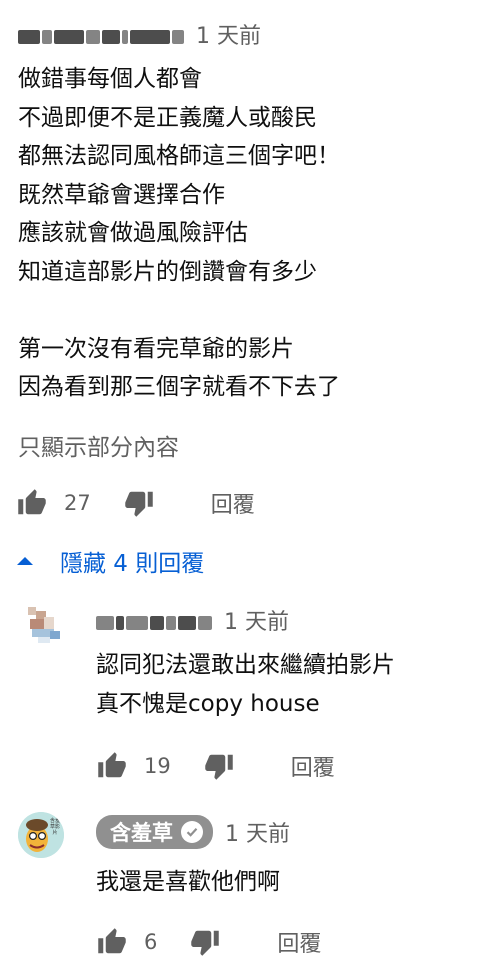 The height and width of the screenshot is (978, 492). Describe the element at coordinates (133, 233) in the screenshot. I see `comment-line: 應該就會做過風險評估` at that location.